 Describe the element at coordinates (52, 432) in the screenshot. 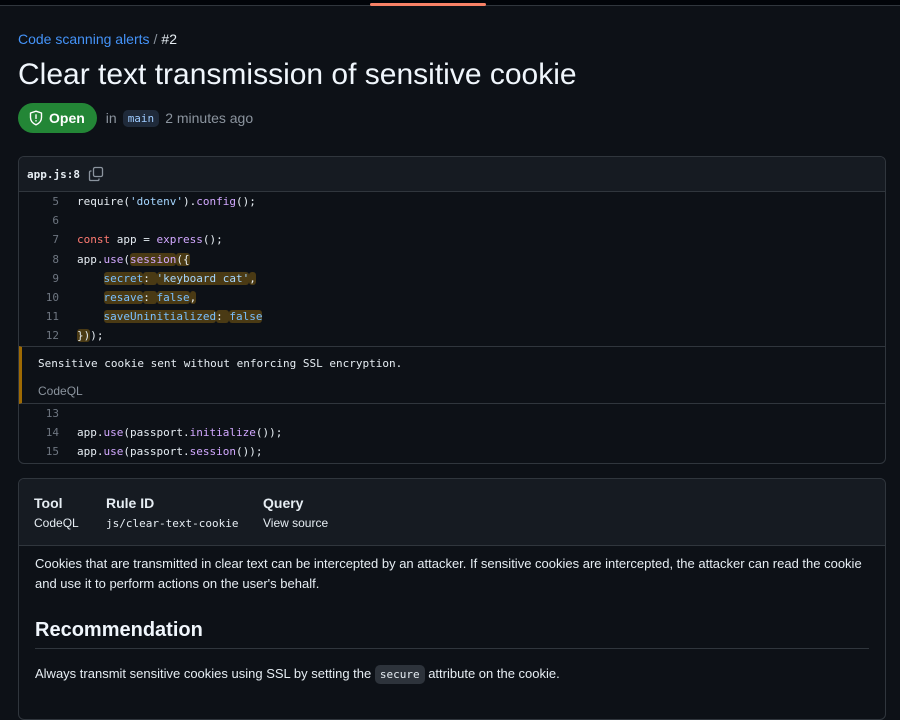

I see `line-number: 14` at that location.